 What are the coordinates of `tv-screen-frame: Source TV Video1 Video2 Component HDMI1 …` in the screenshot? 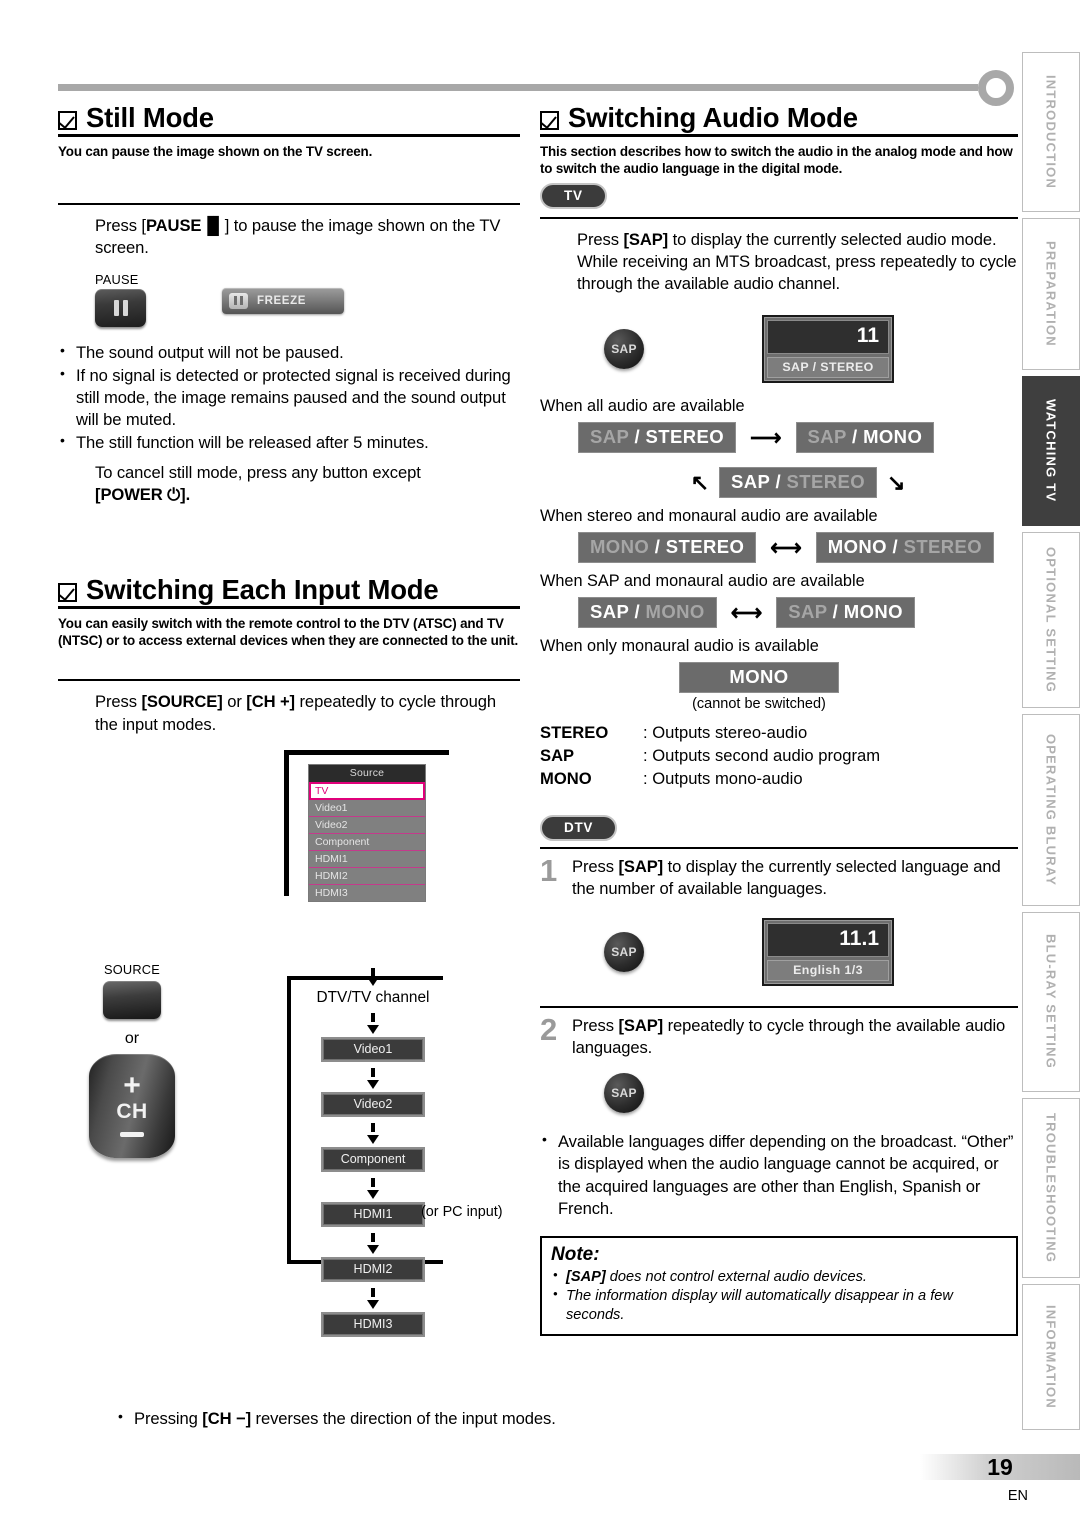 It's located at (366, 825).